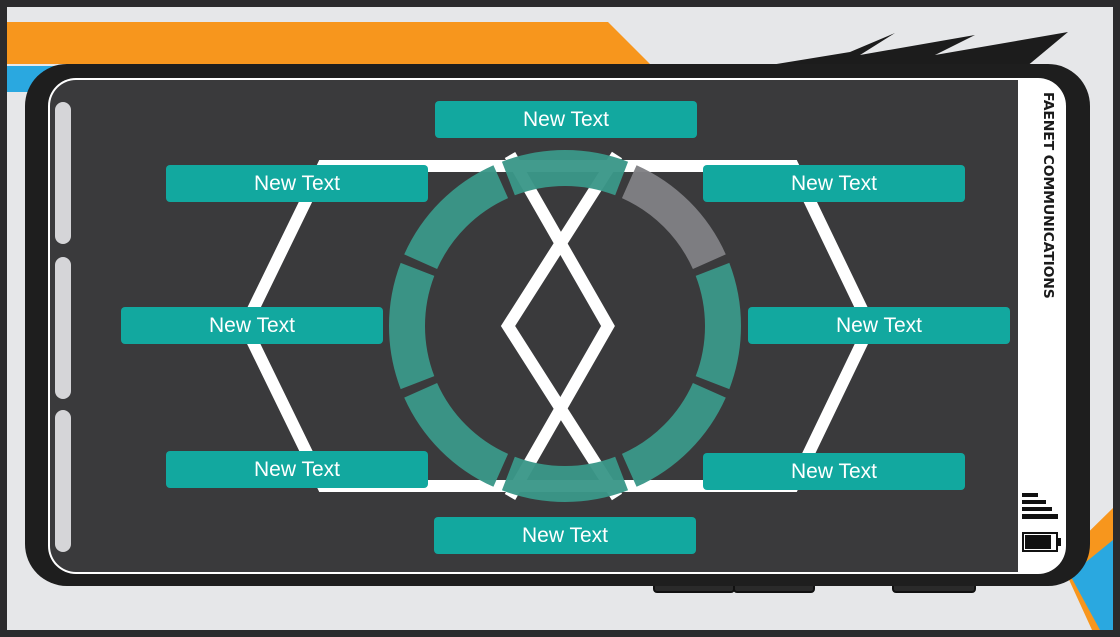  What do you see at coordinates (1048, 195) in the screenshot?
I see `brand-label: FAENET COMMUNICATIONS` at bounding box center [1048, 195].